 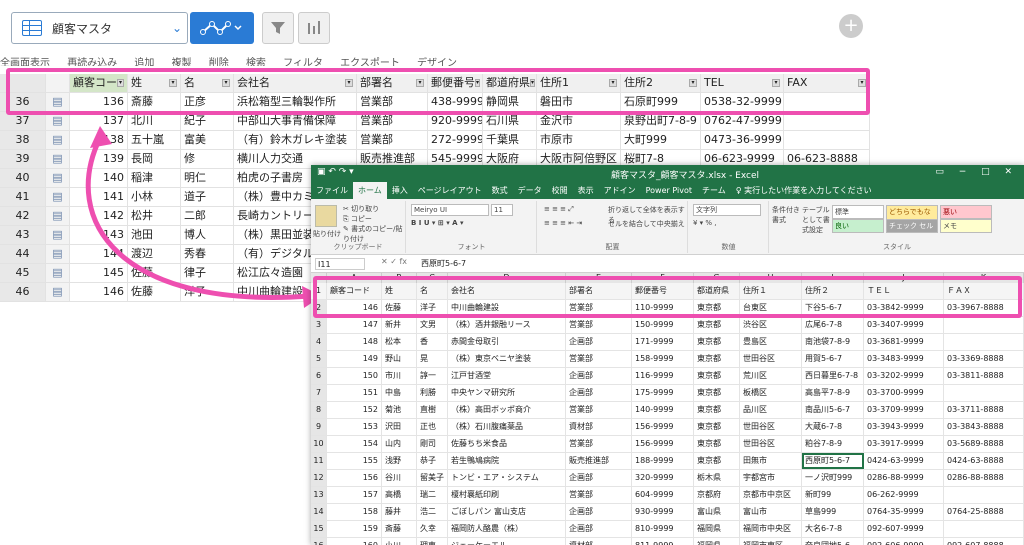 What do you see at coordinates (319, 541) in the screenshot?
I see `row-number: 16` at bounding box center [319, 541].